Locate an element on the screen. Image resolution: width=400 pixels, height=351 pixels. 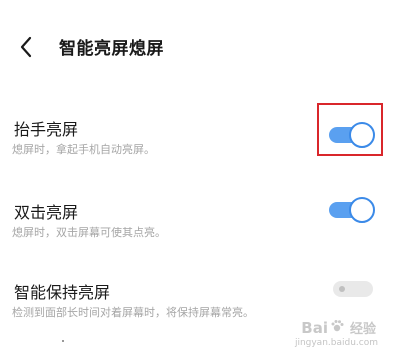
double-tap-wake-toggle is located at coordinates (352, 210).